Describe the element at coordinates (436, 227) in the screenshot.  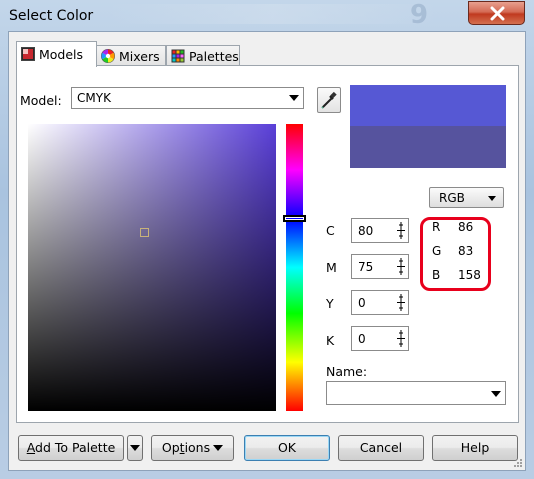
I see `red-label: R` at that location.